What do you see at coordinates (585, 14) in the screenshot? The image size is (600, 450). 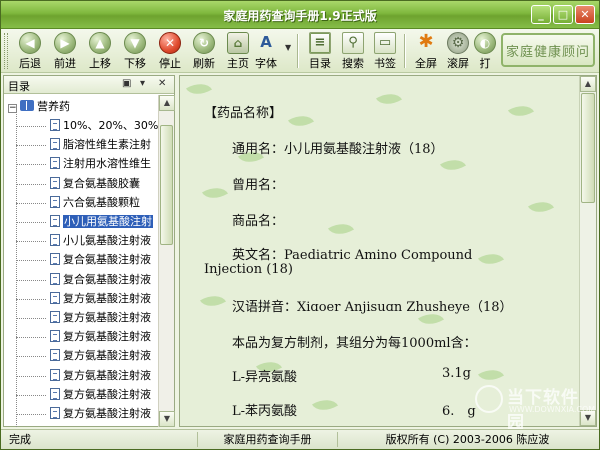 I see `close-button: ✕` at bounding box center [585, 14].